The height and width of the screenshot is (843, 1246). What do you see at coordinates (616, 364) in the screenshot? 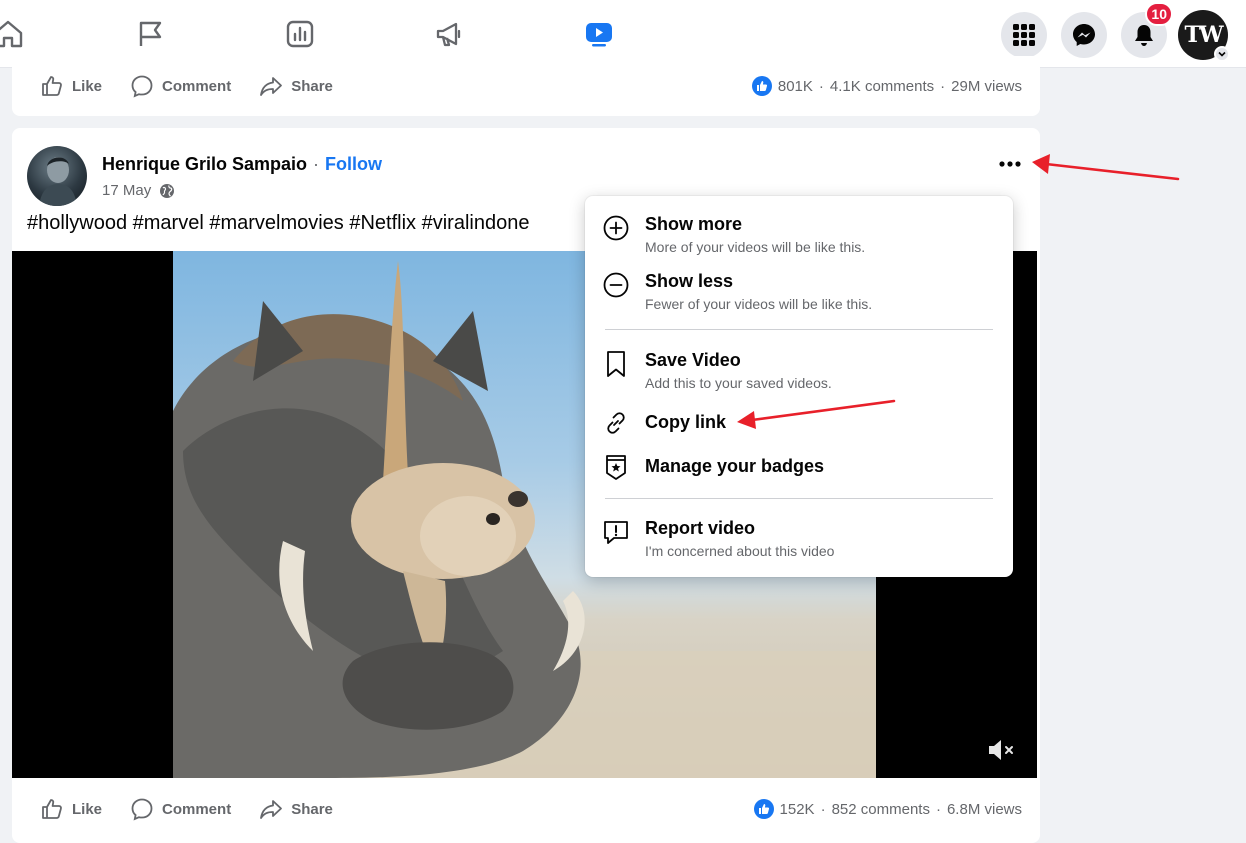
I see `bookmark-icon` at bounding box center [616, 364].